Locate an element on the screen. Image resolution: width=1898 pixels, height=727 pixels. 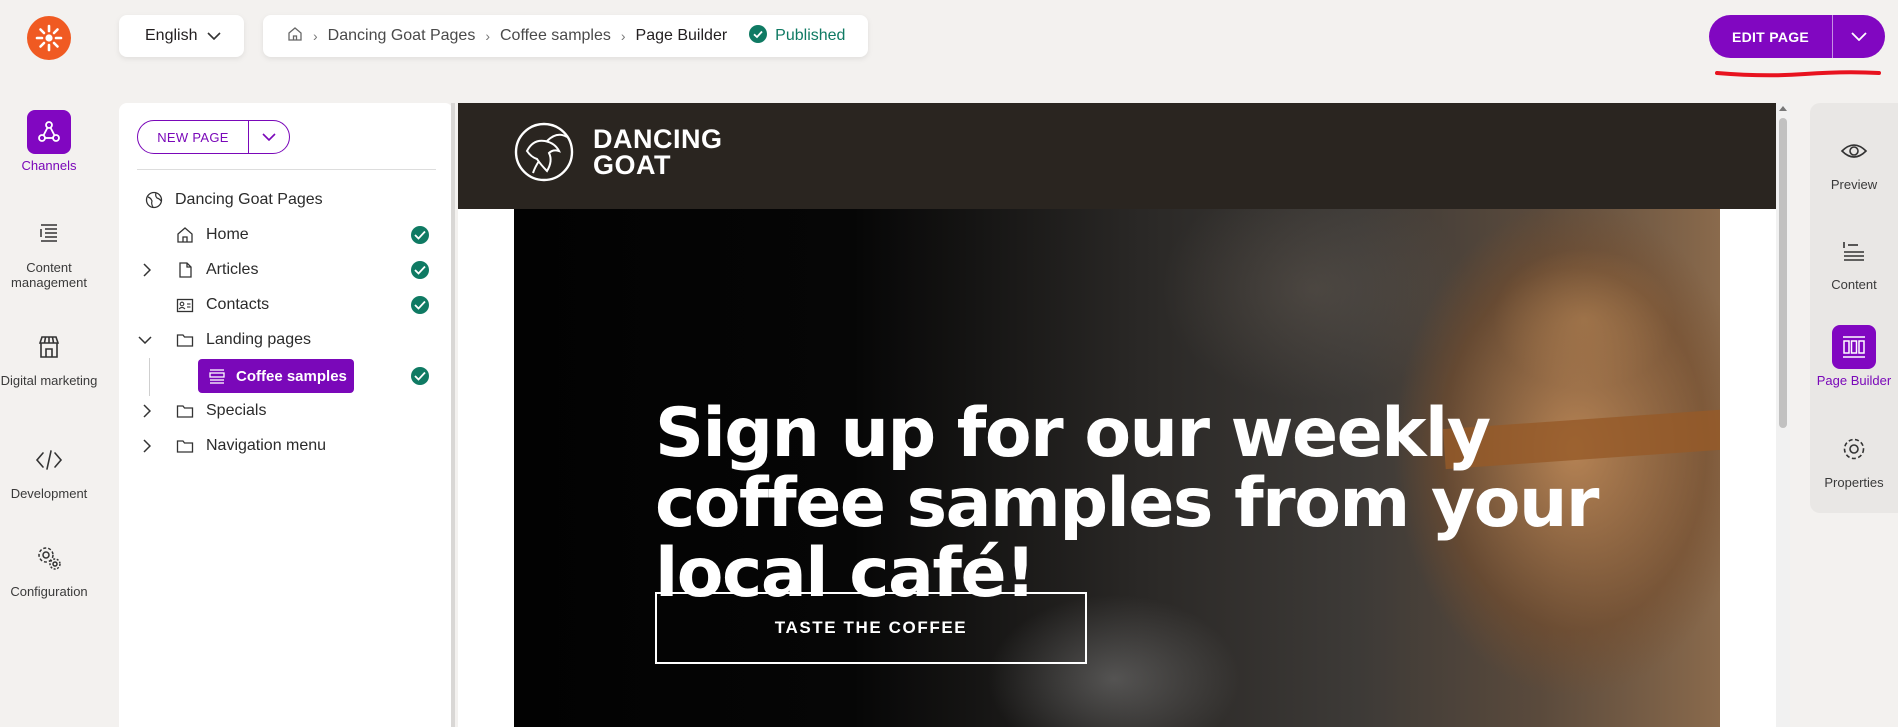
right-navigation: Preview Content Page Builder Properties is located at coordinates (1854, 308).